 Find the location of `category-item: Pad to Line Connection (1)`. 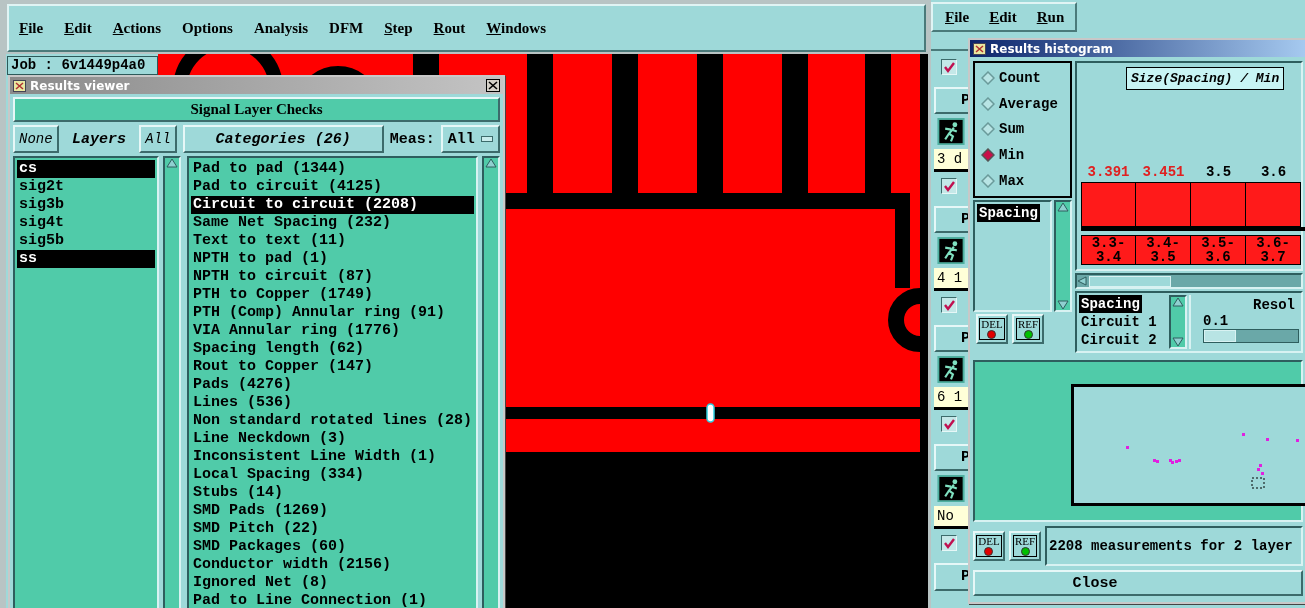

category-item: Pad to Line Connection (1) is located at coordinates (332, 600).